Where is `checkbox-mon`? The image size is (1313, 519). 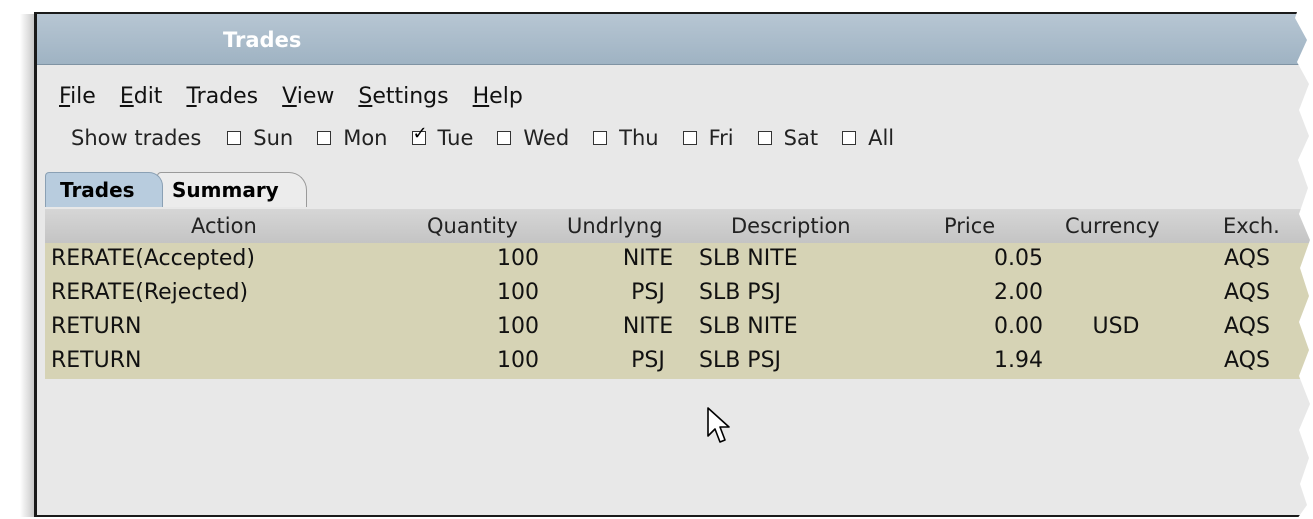 checkbox-mon is located at coordinates (324, 138).